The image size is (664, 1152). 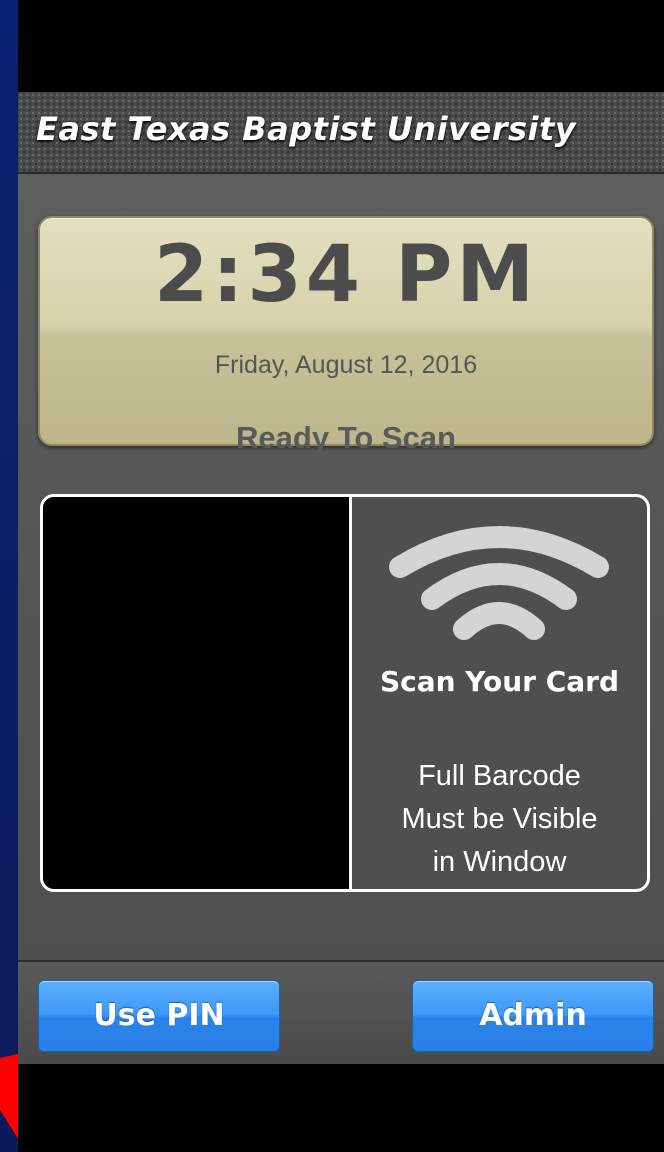 What do you see at coordinates (341, 1013) in the screenshot?
I see `bottom-toolbar: Use PIN Admin` at bounding box center [341, 1013].